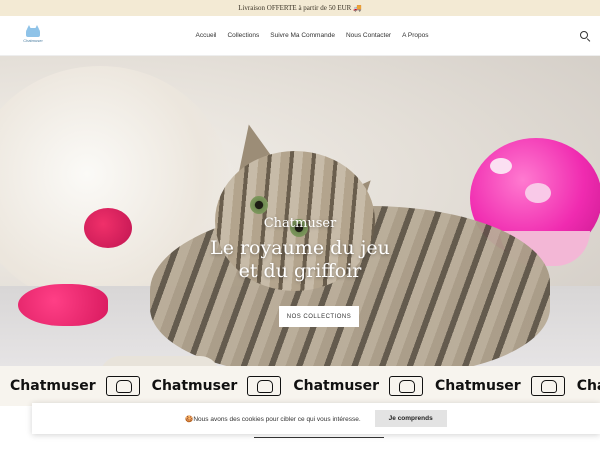  Describe the element at coordinates (160, 361) in the screenshot. I see `hero-kitten-paw` at that location.